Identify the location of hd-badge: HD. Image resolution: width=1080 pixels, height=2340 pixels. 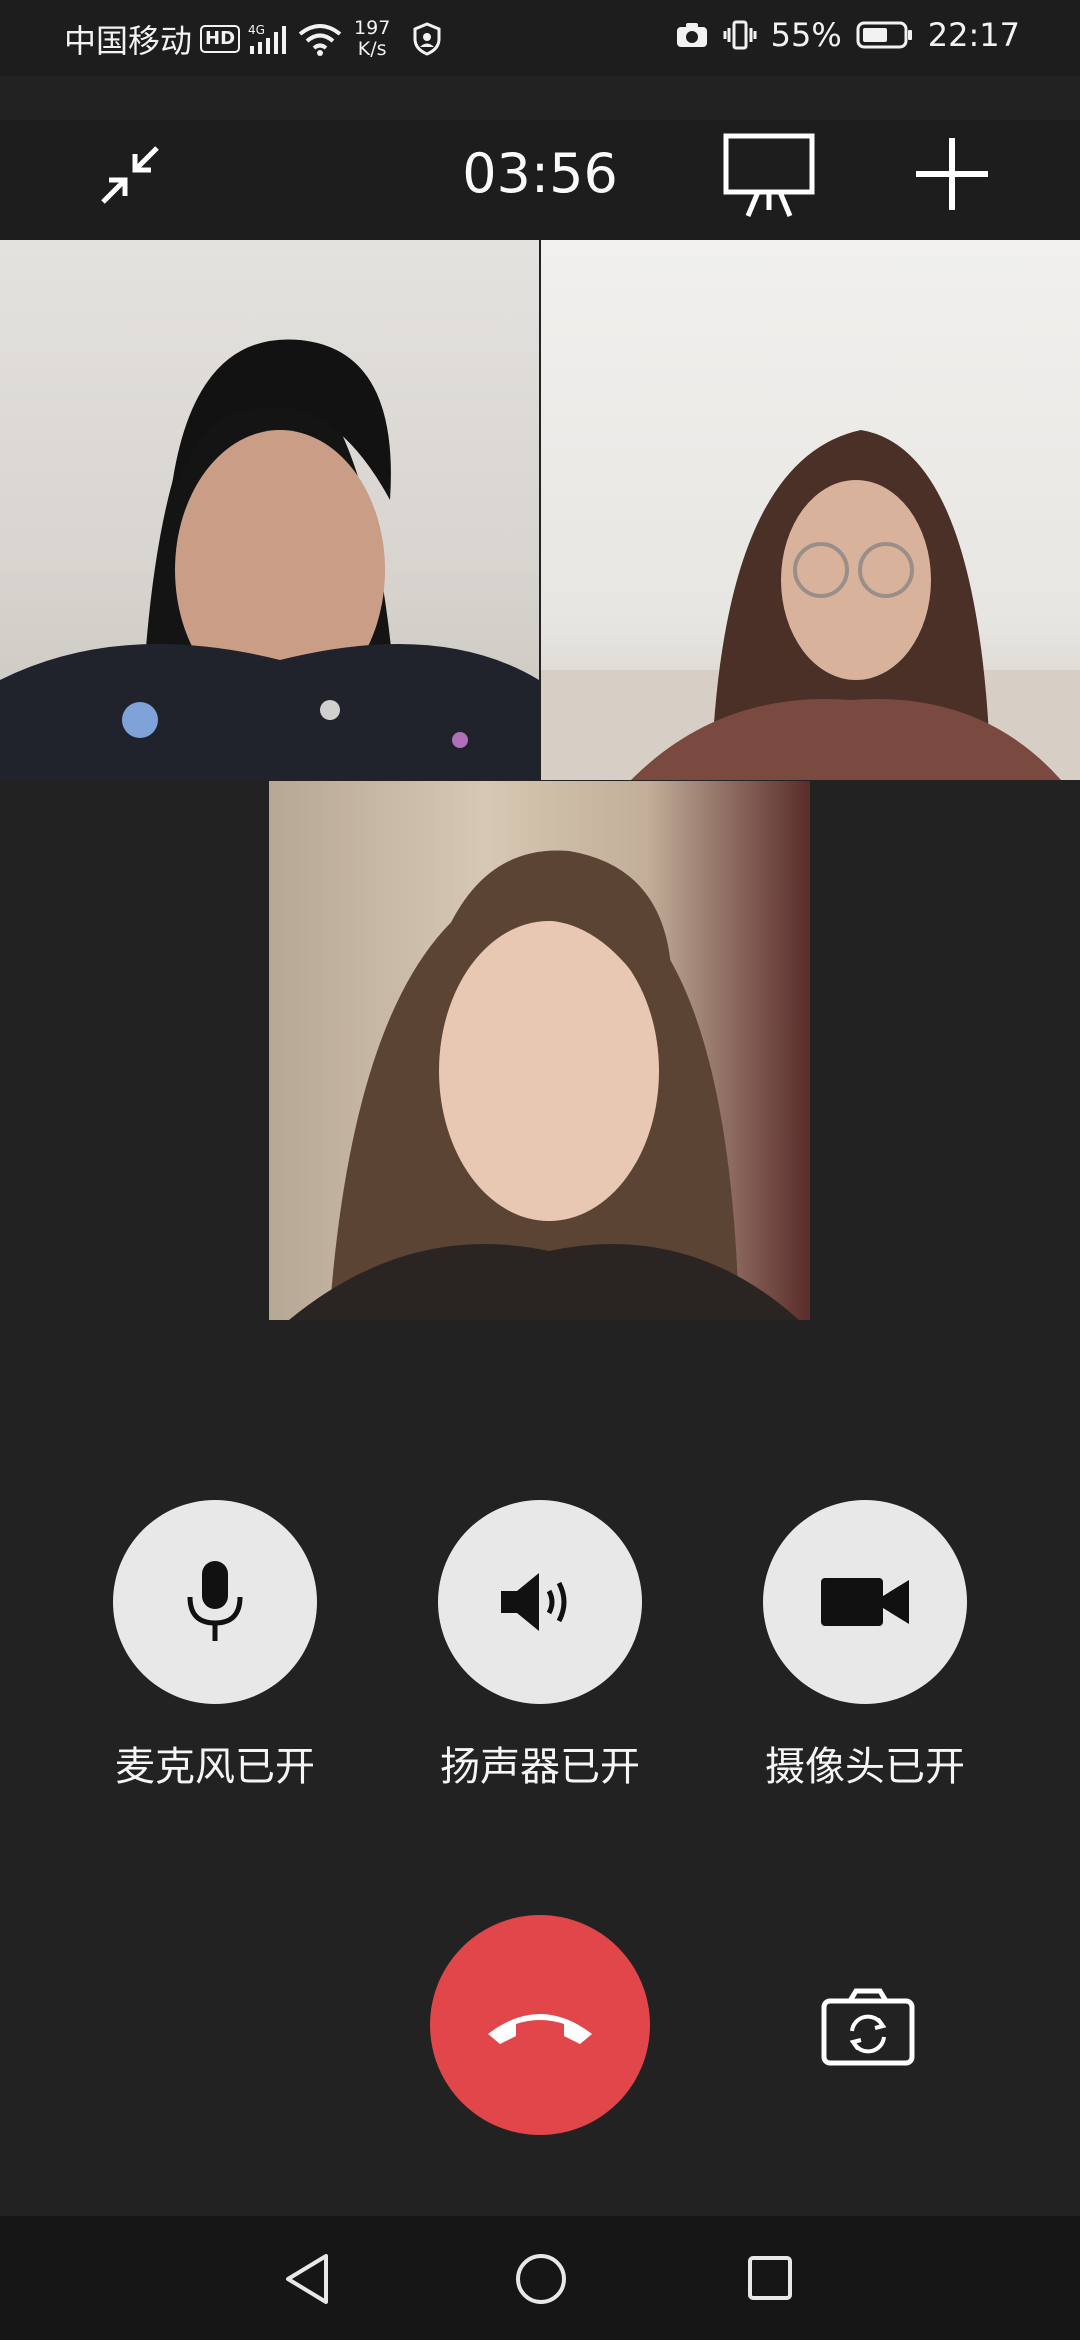
(220, 39).